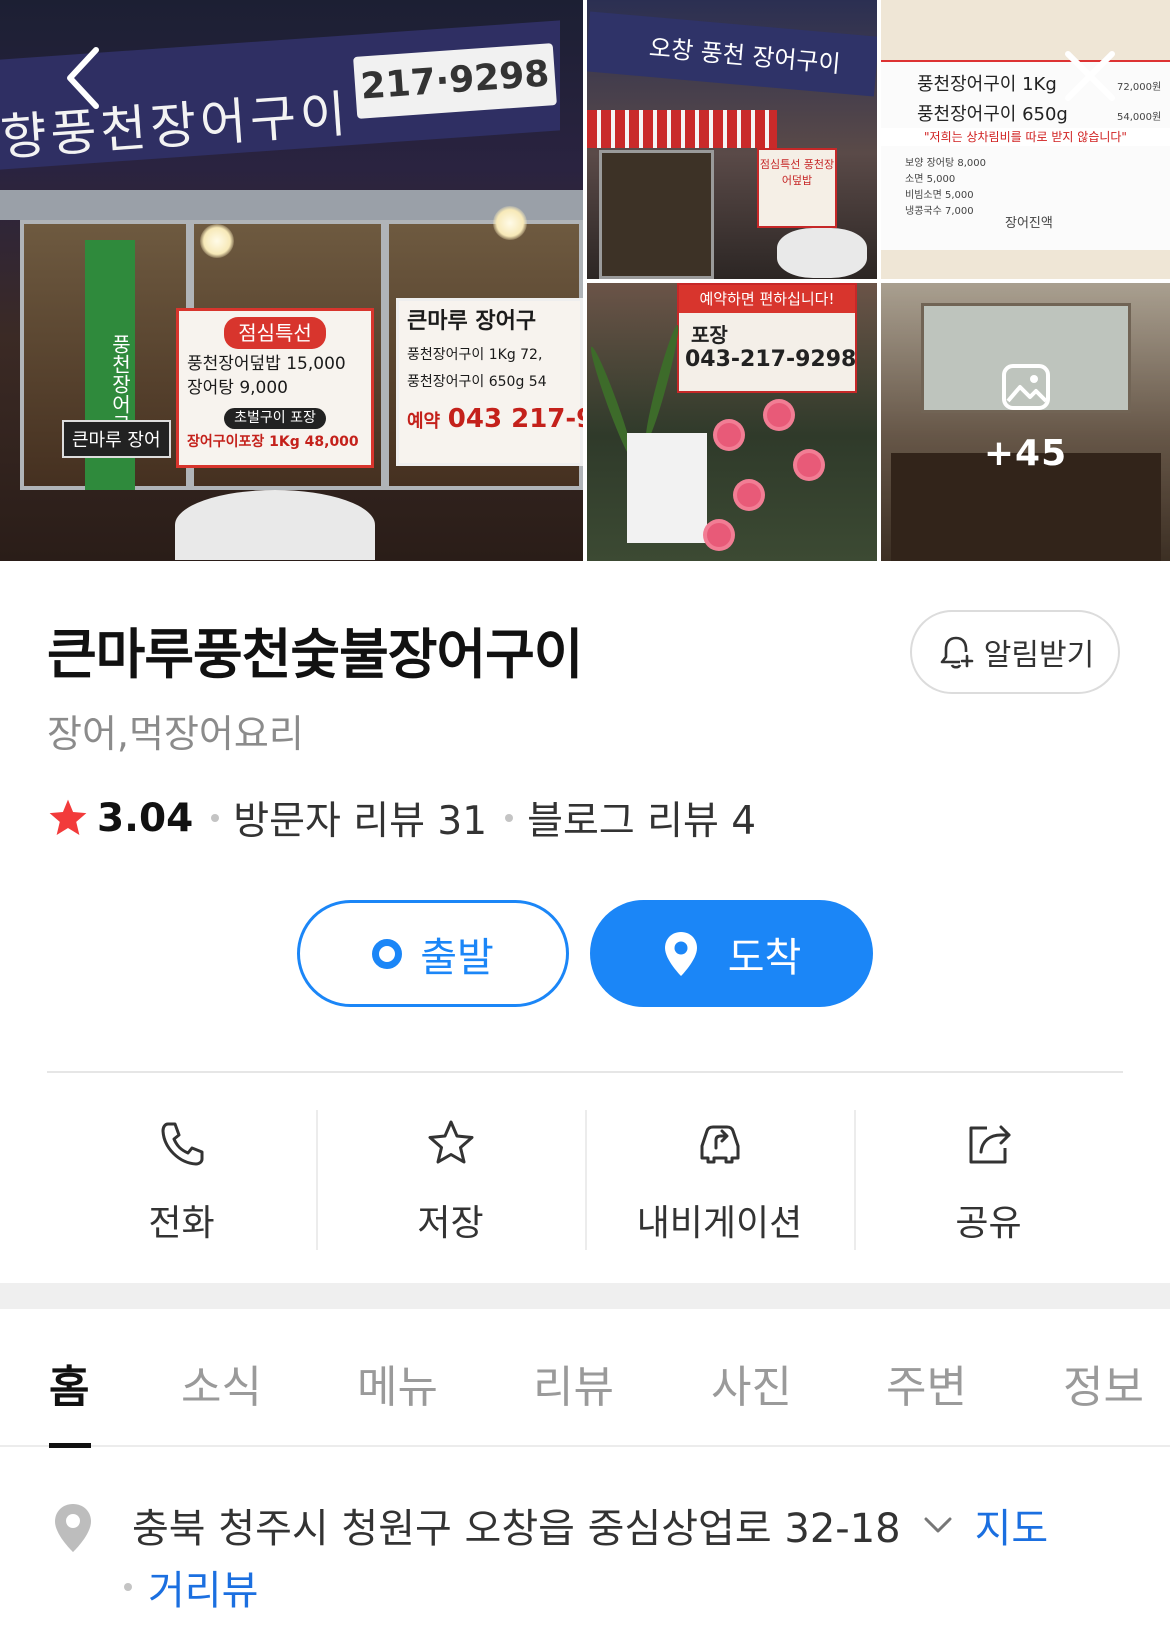  Describe the element at coordinates (585, 1072) in the screenshot. I see `section-divider` at that location.